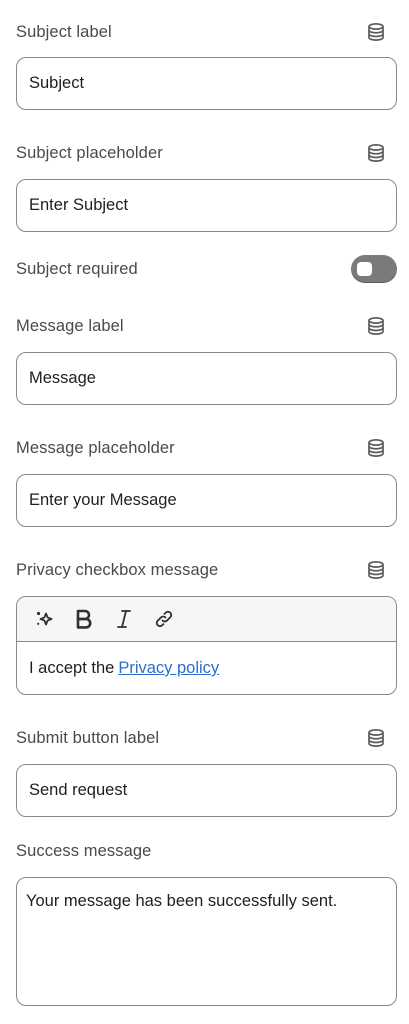 This screenshot has width=409, height=1024. I want to click on success-message-text: Your message has been successfully sent., so click(182, 901).